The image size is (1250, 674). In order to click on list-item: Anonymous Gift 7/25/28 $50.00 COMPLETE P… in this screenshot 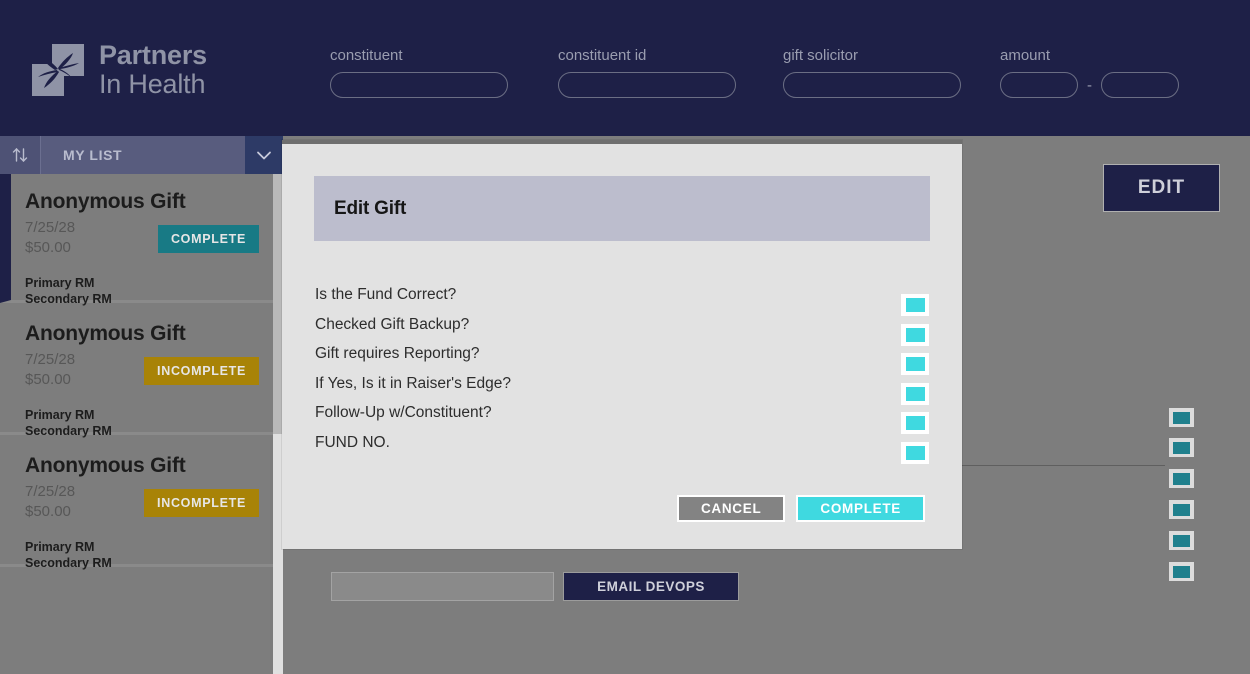, I will do `click(136, 240)`.